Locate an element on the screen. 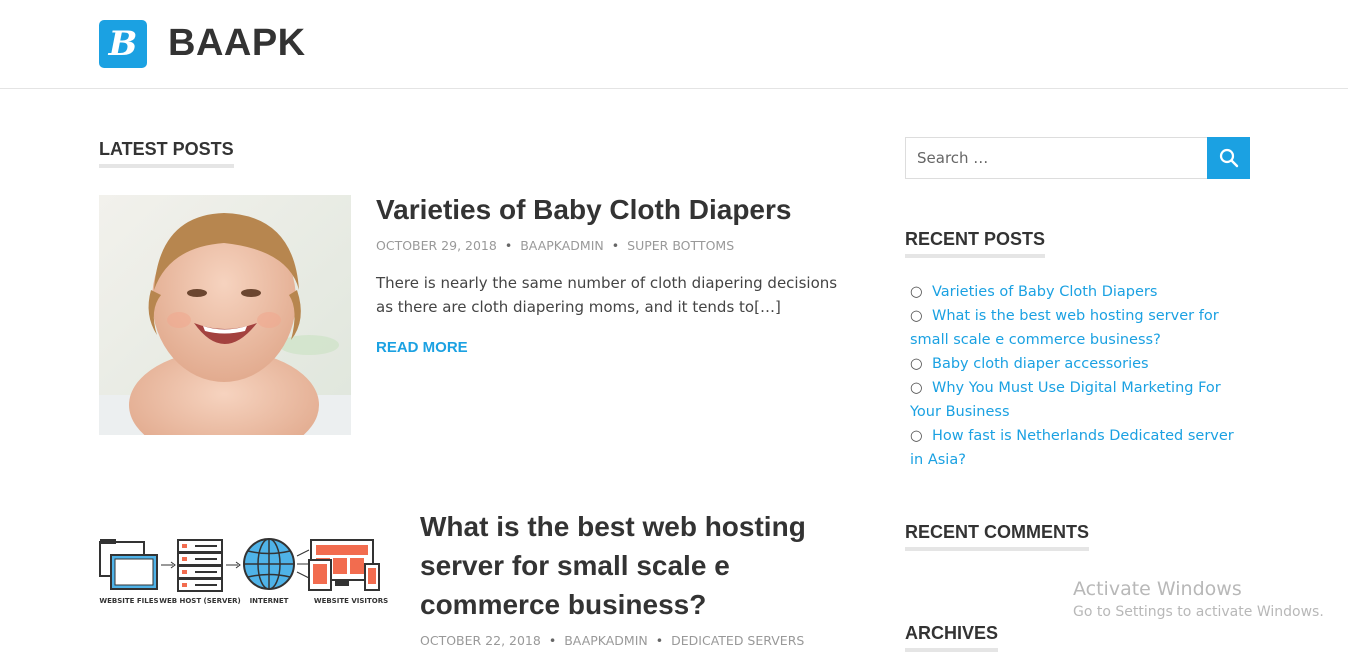 This screenshot has height=654, width=1348. baby-photo is located at coordinates (225, 315).